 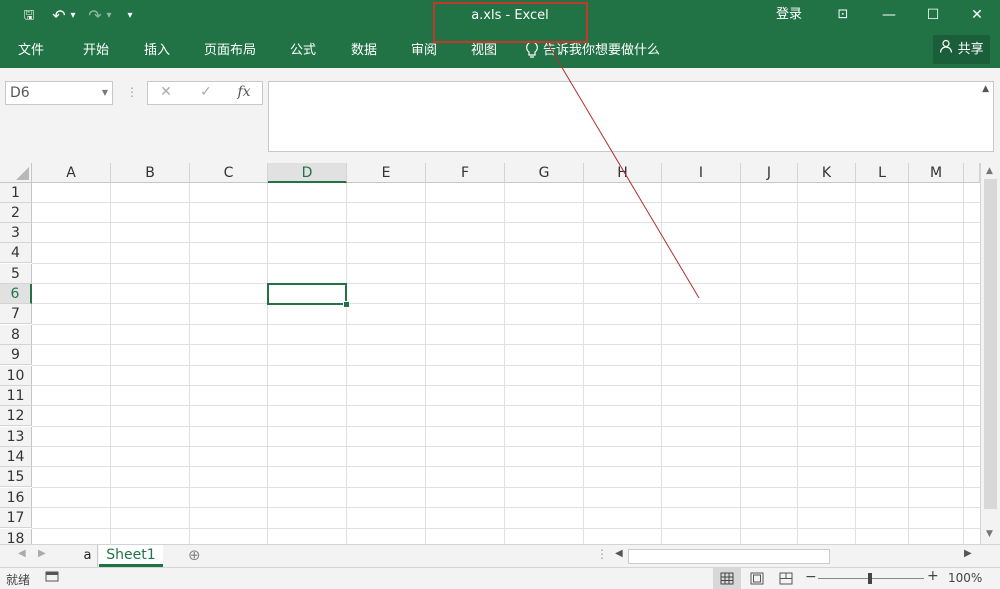 What do you see at coordinates (789, 15) in the screenshot?
I see `signin-link: 登录` at bounding box center [789, 15].